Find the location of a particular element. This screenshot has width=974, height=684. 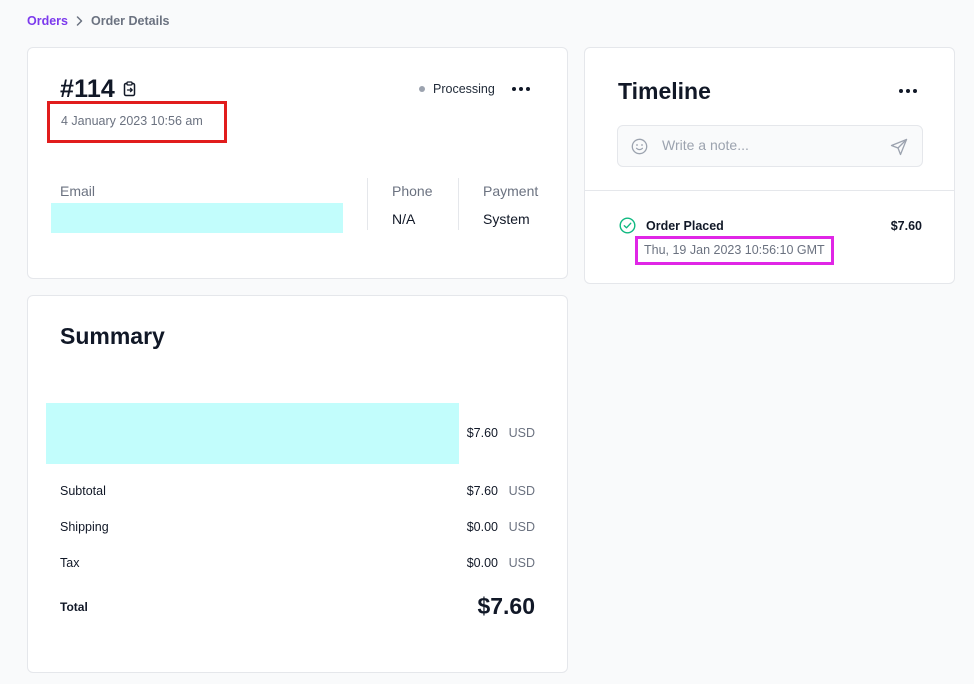

shipping-amount: $0.00 is located at coordinates (482, 527).